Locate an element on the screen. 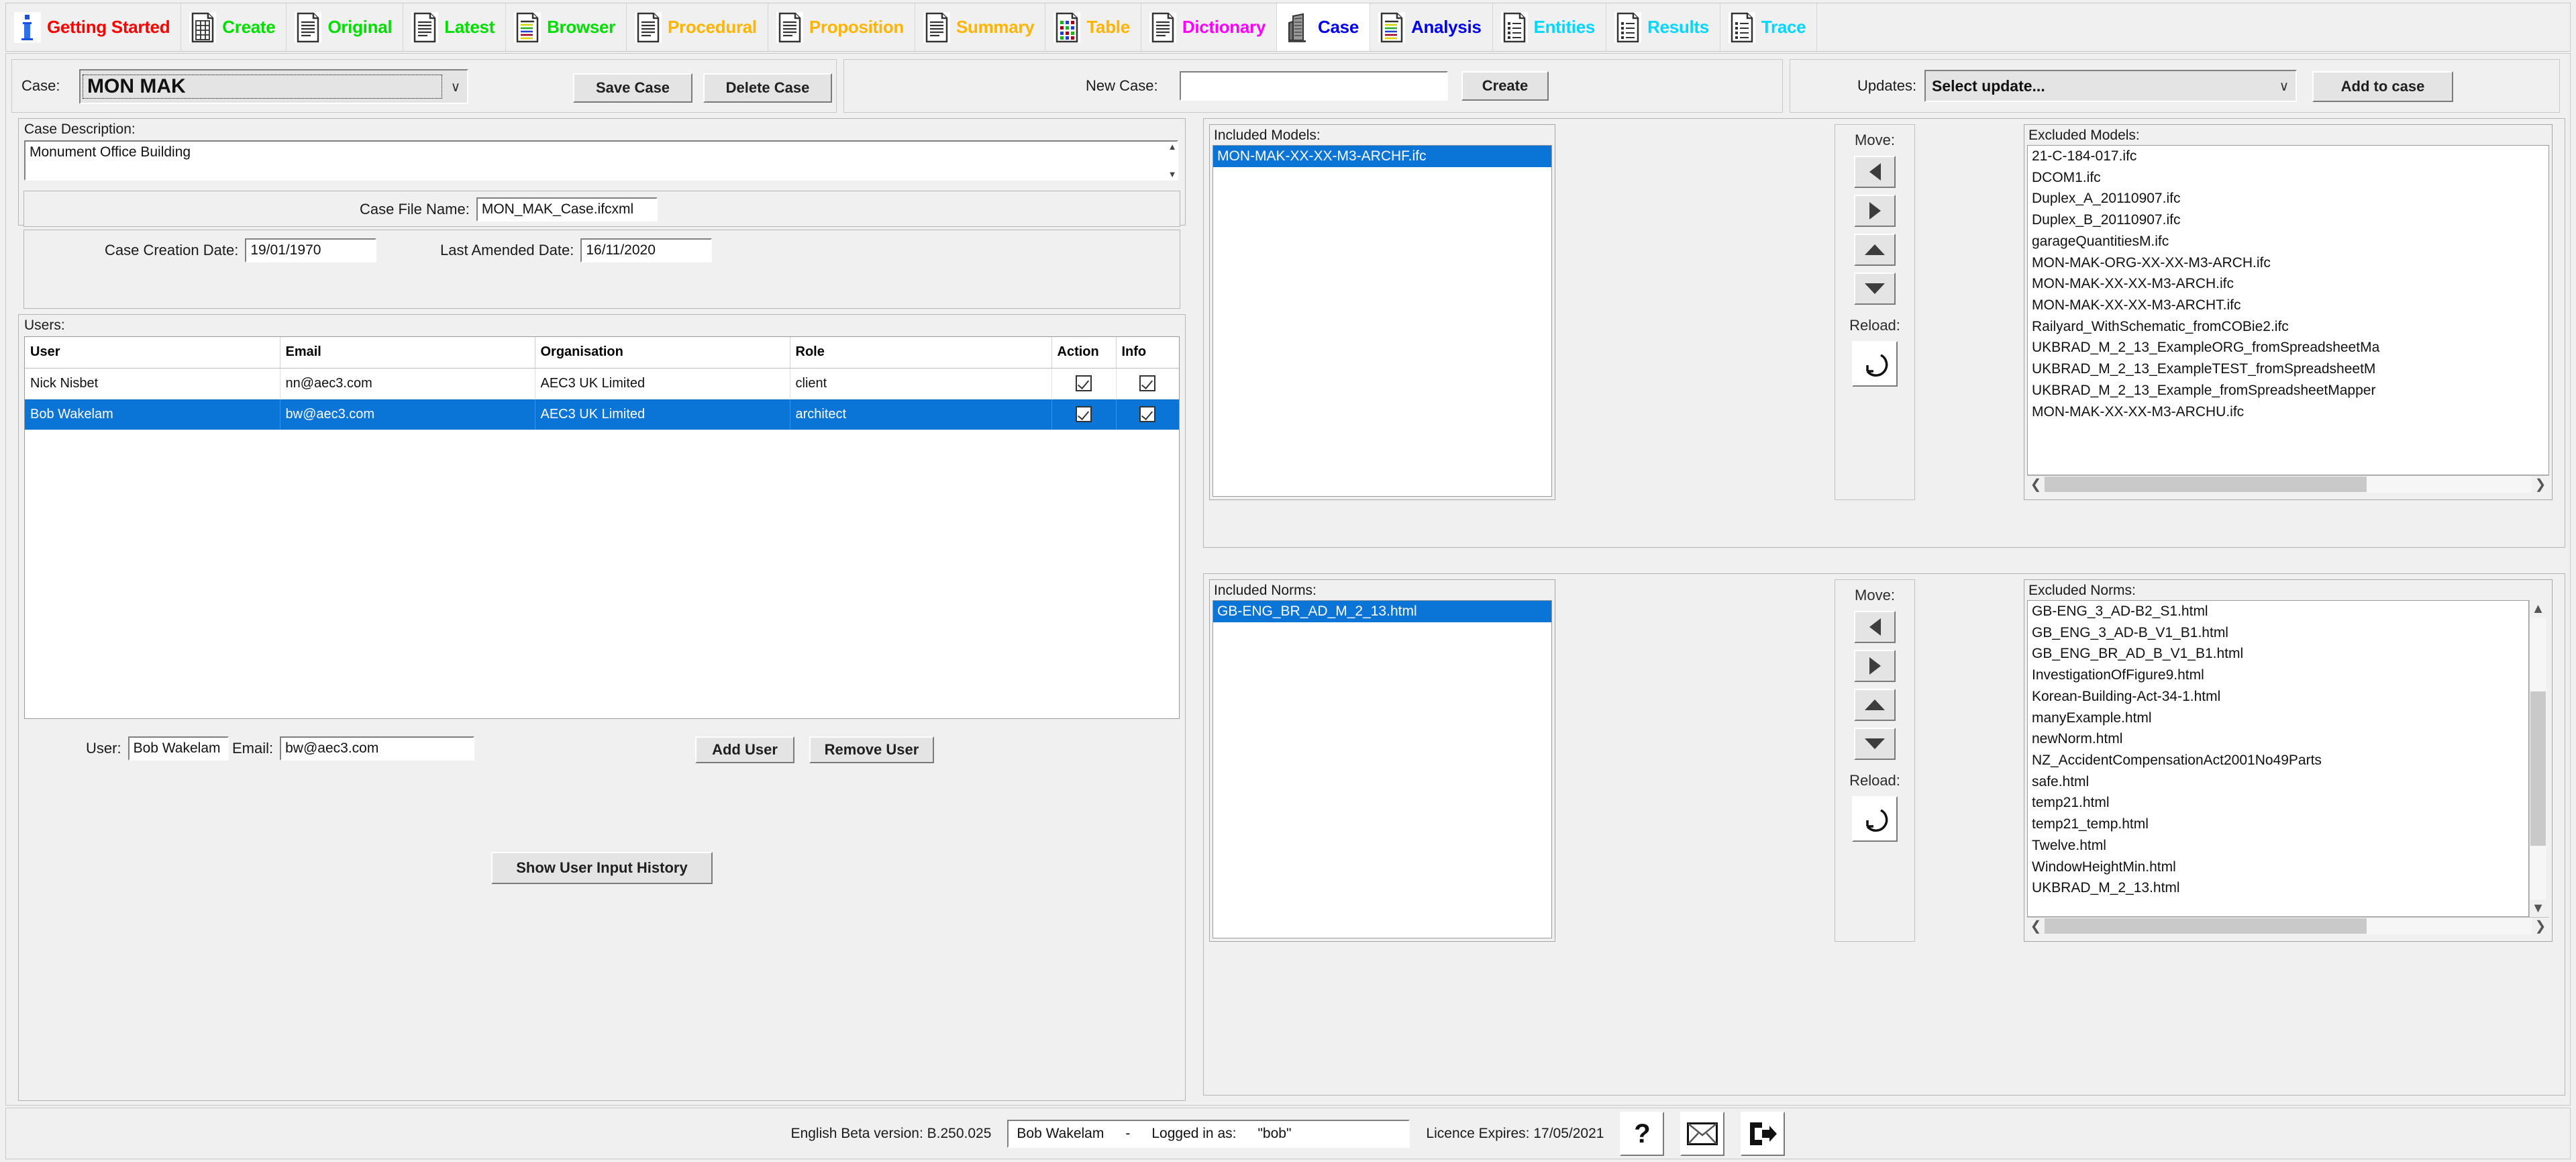 The image size is (2576, 1162). list-item: Korean-Building-Act-34-1.html is located at coordinates (2278, 697).